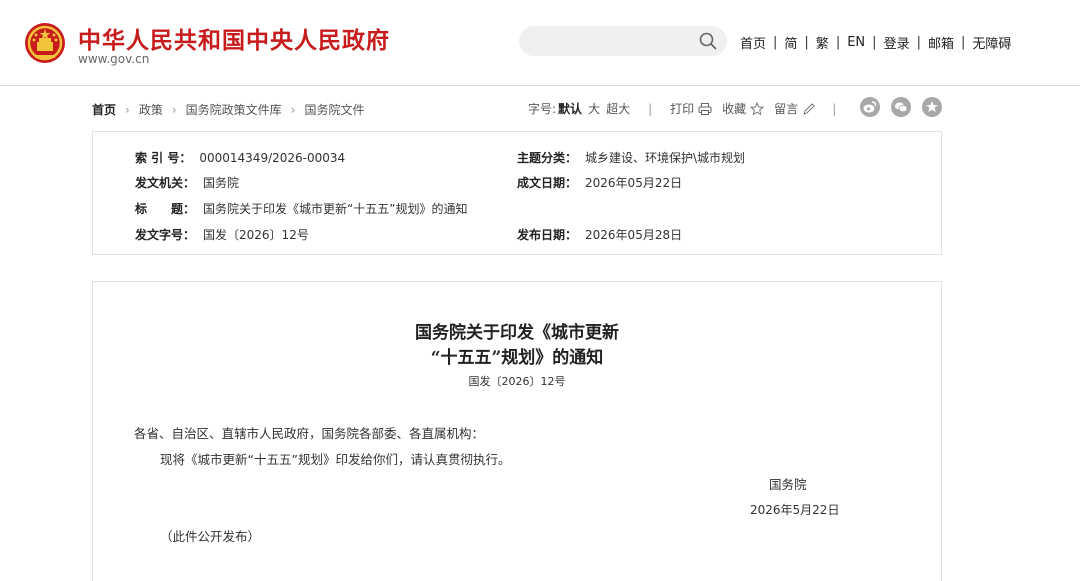  What do you see at coordinates (634, 183) in the screenshot?
I see `meta-written-value: 2026年05月22日` at bounding box center [634, 183].